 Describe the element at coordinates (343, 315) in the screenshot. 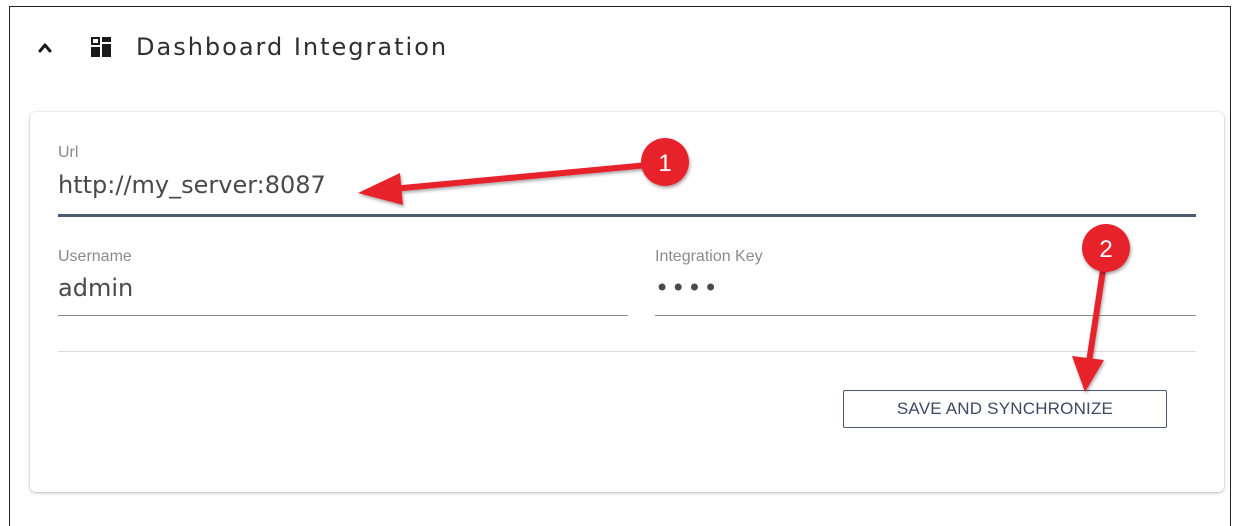

I see `username-underline` at that location.